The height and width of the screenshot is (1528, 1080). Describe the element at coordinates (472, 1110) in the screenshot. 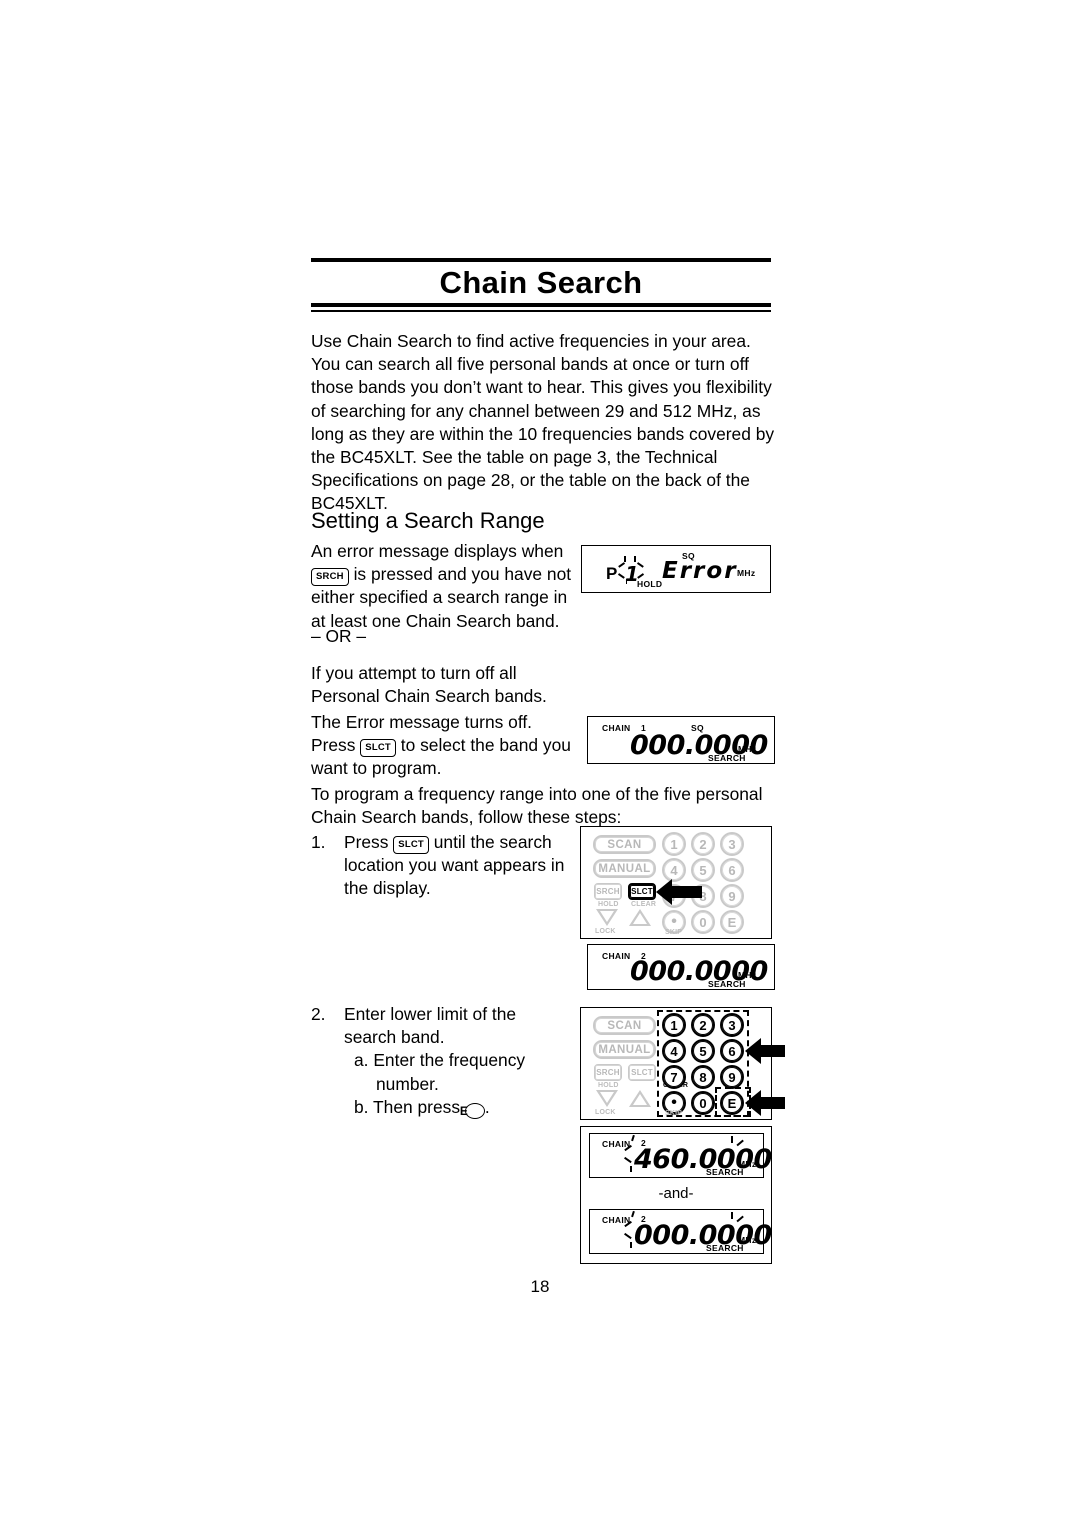

I see `e-key-inline: E` at that location.